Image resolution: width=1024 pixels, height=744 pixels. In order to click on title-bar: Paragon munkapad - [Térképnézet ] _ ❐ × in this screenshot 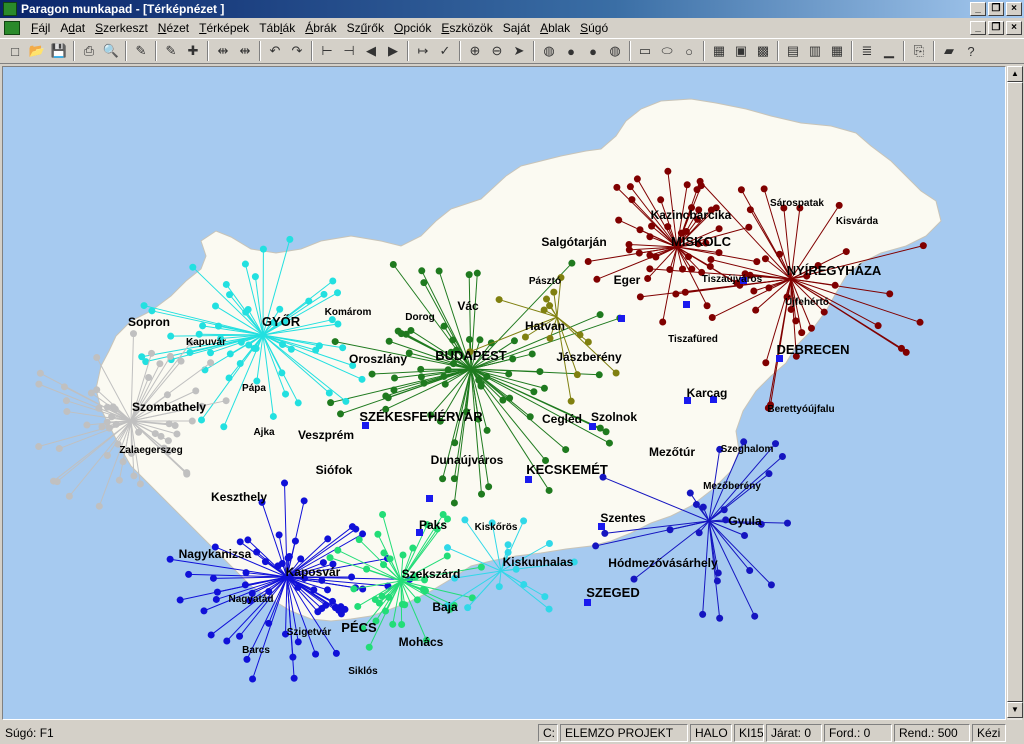, I will do `click(512, 9)`.